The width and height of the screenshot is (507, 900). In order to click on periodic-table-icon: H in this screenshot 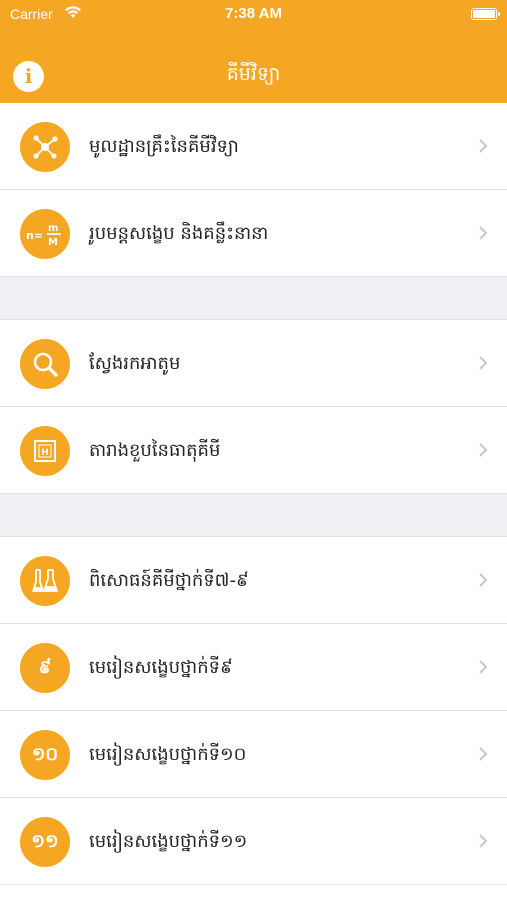, I will do `click(45, 451)`.